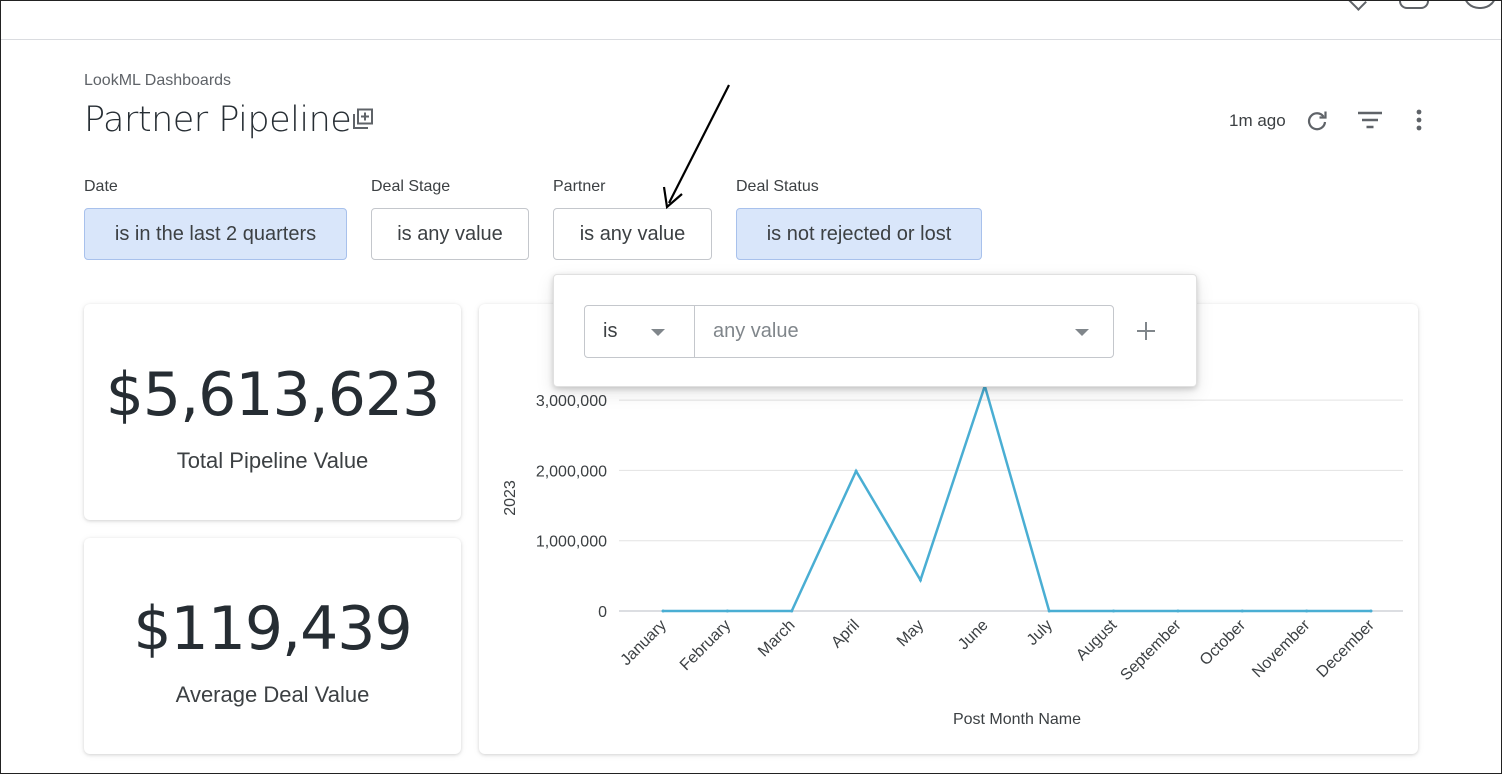  I want to click on account-icon, so click(1480, 5).